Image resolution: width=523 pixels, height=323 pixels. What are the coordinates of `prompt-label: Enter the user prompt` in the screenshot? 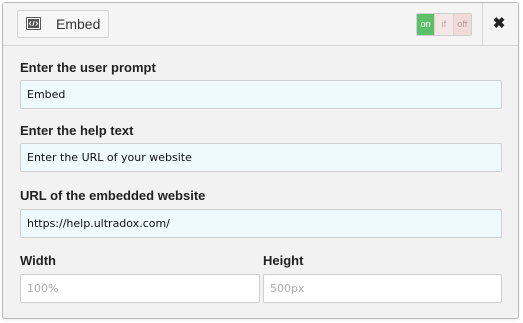 It's located at (88, 67).